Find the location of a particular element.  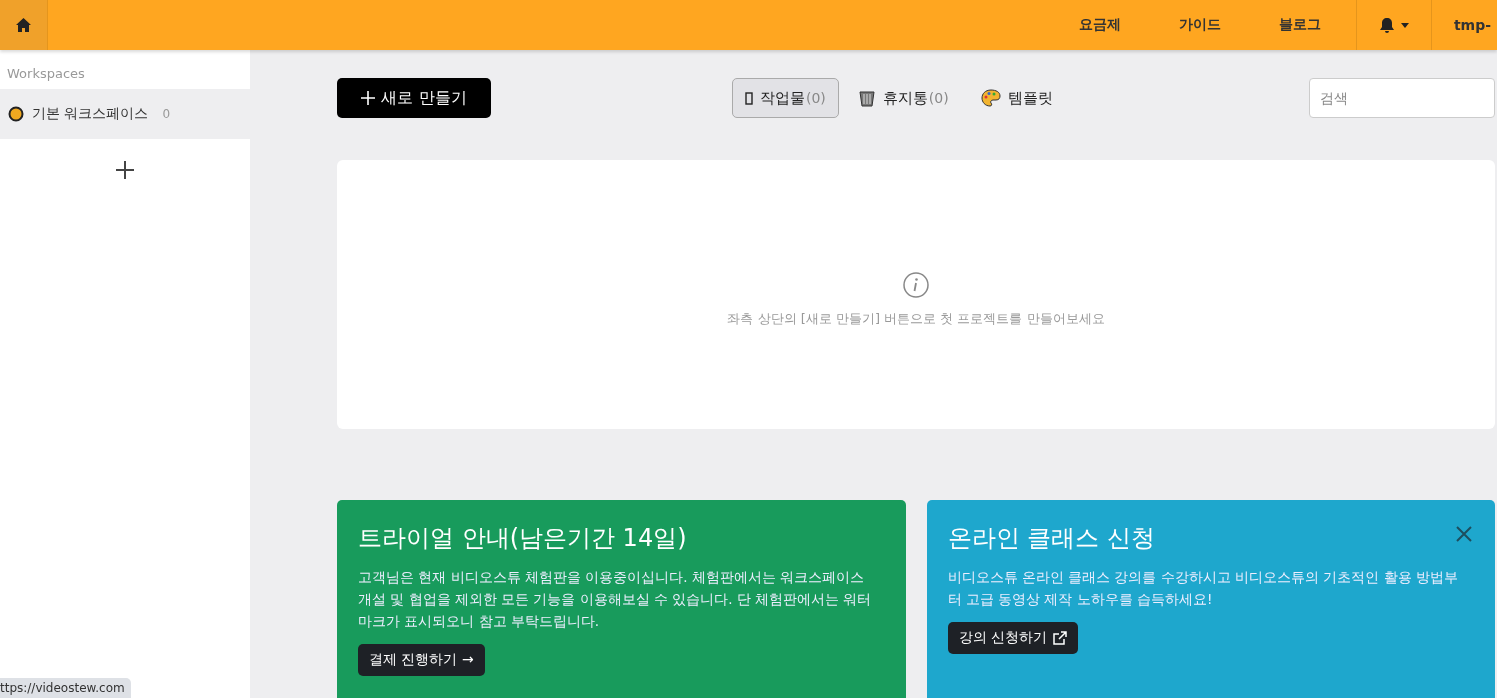

filter-tab: 휴지통(0) is located at coordinates (903, 98).